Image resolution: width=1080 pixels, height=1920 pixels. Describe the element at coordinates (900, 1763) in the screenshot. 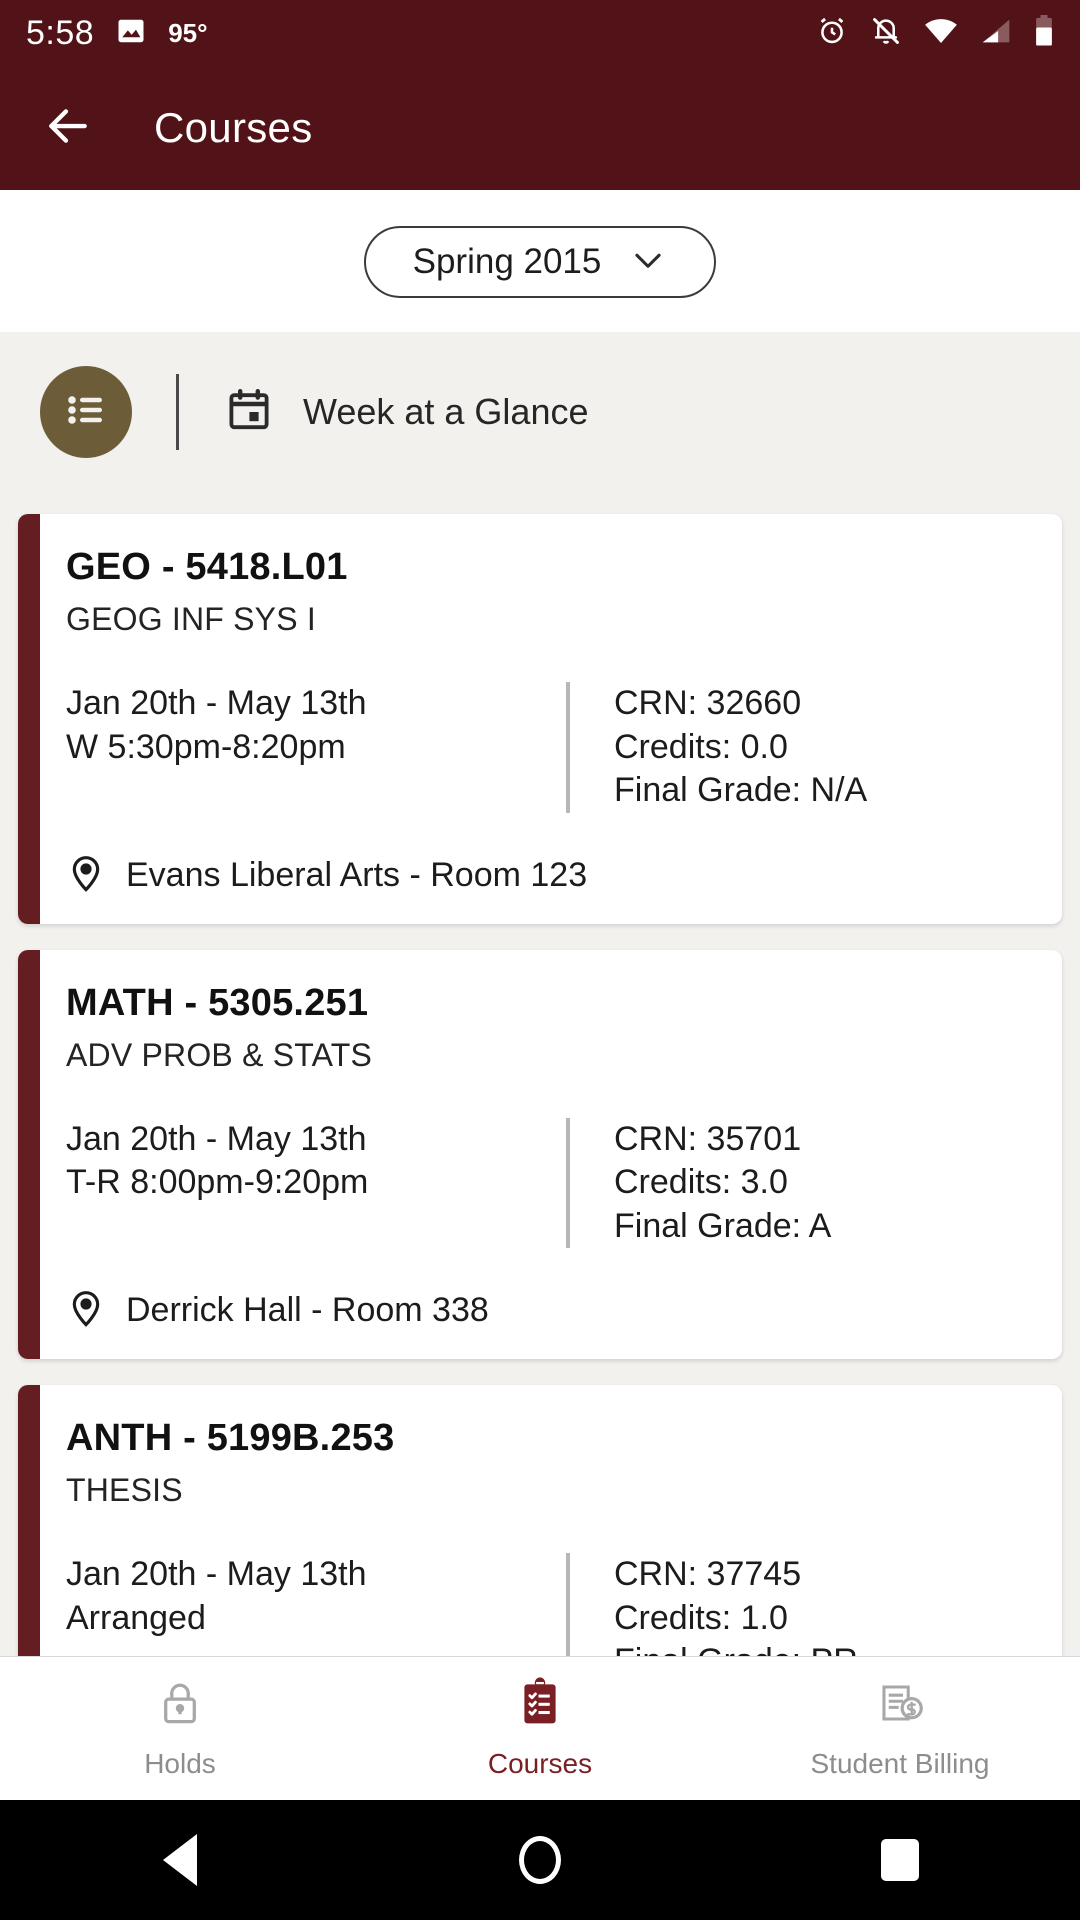

I see `nav-label-student-billing: Student Billing` at that location.